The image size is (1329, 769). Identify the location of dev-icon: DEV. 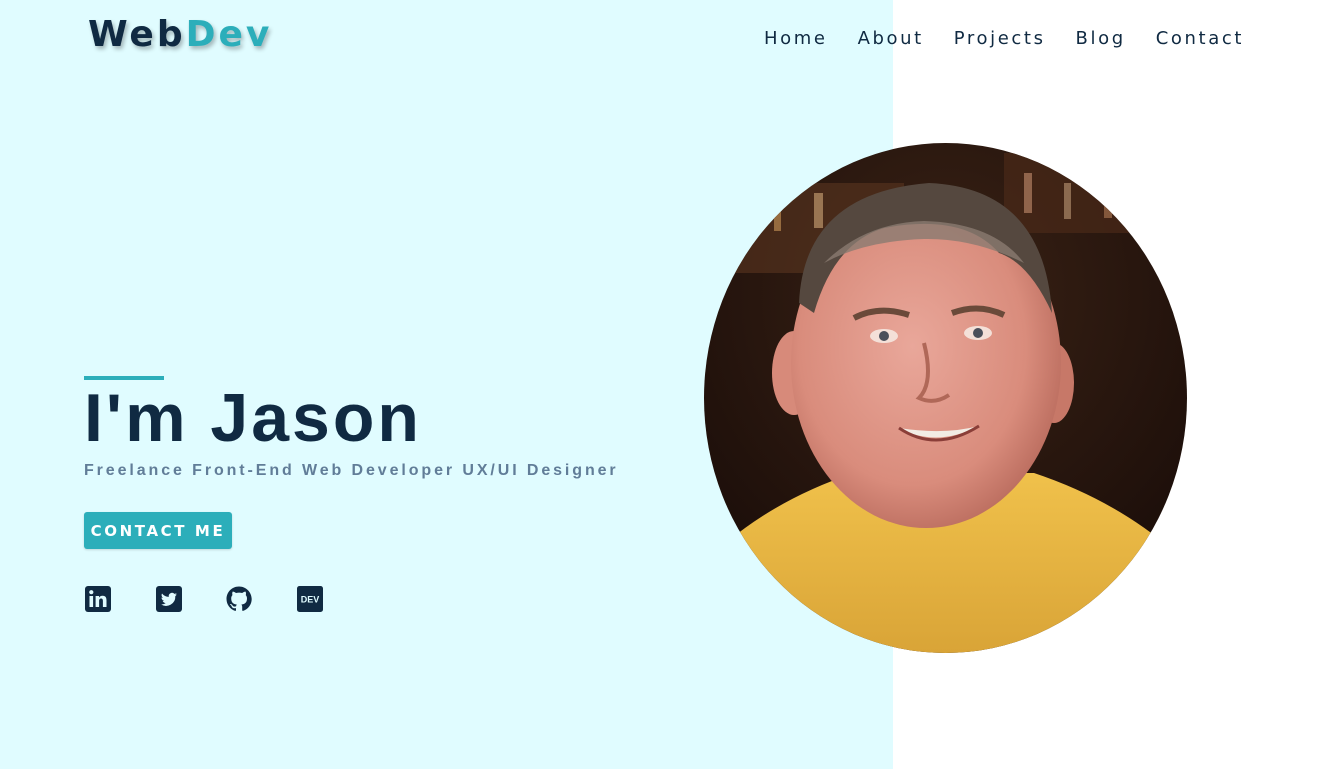
(310, 599).